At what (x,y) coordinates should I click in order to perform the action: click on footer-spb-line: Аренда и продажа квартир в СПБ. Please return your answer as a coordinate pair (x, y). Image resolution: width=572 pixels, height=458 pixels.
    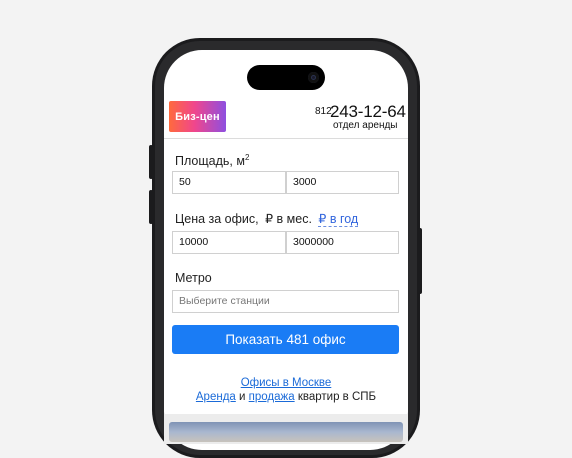
    Looking at the image, I should click on (286, 397).